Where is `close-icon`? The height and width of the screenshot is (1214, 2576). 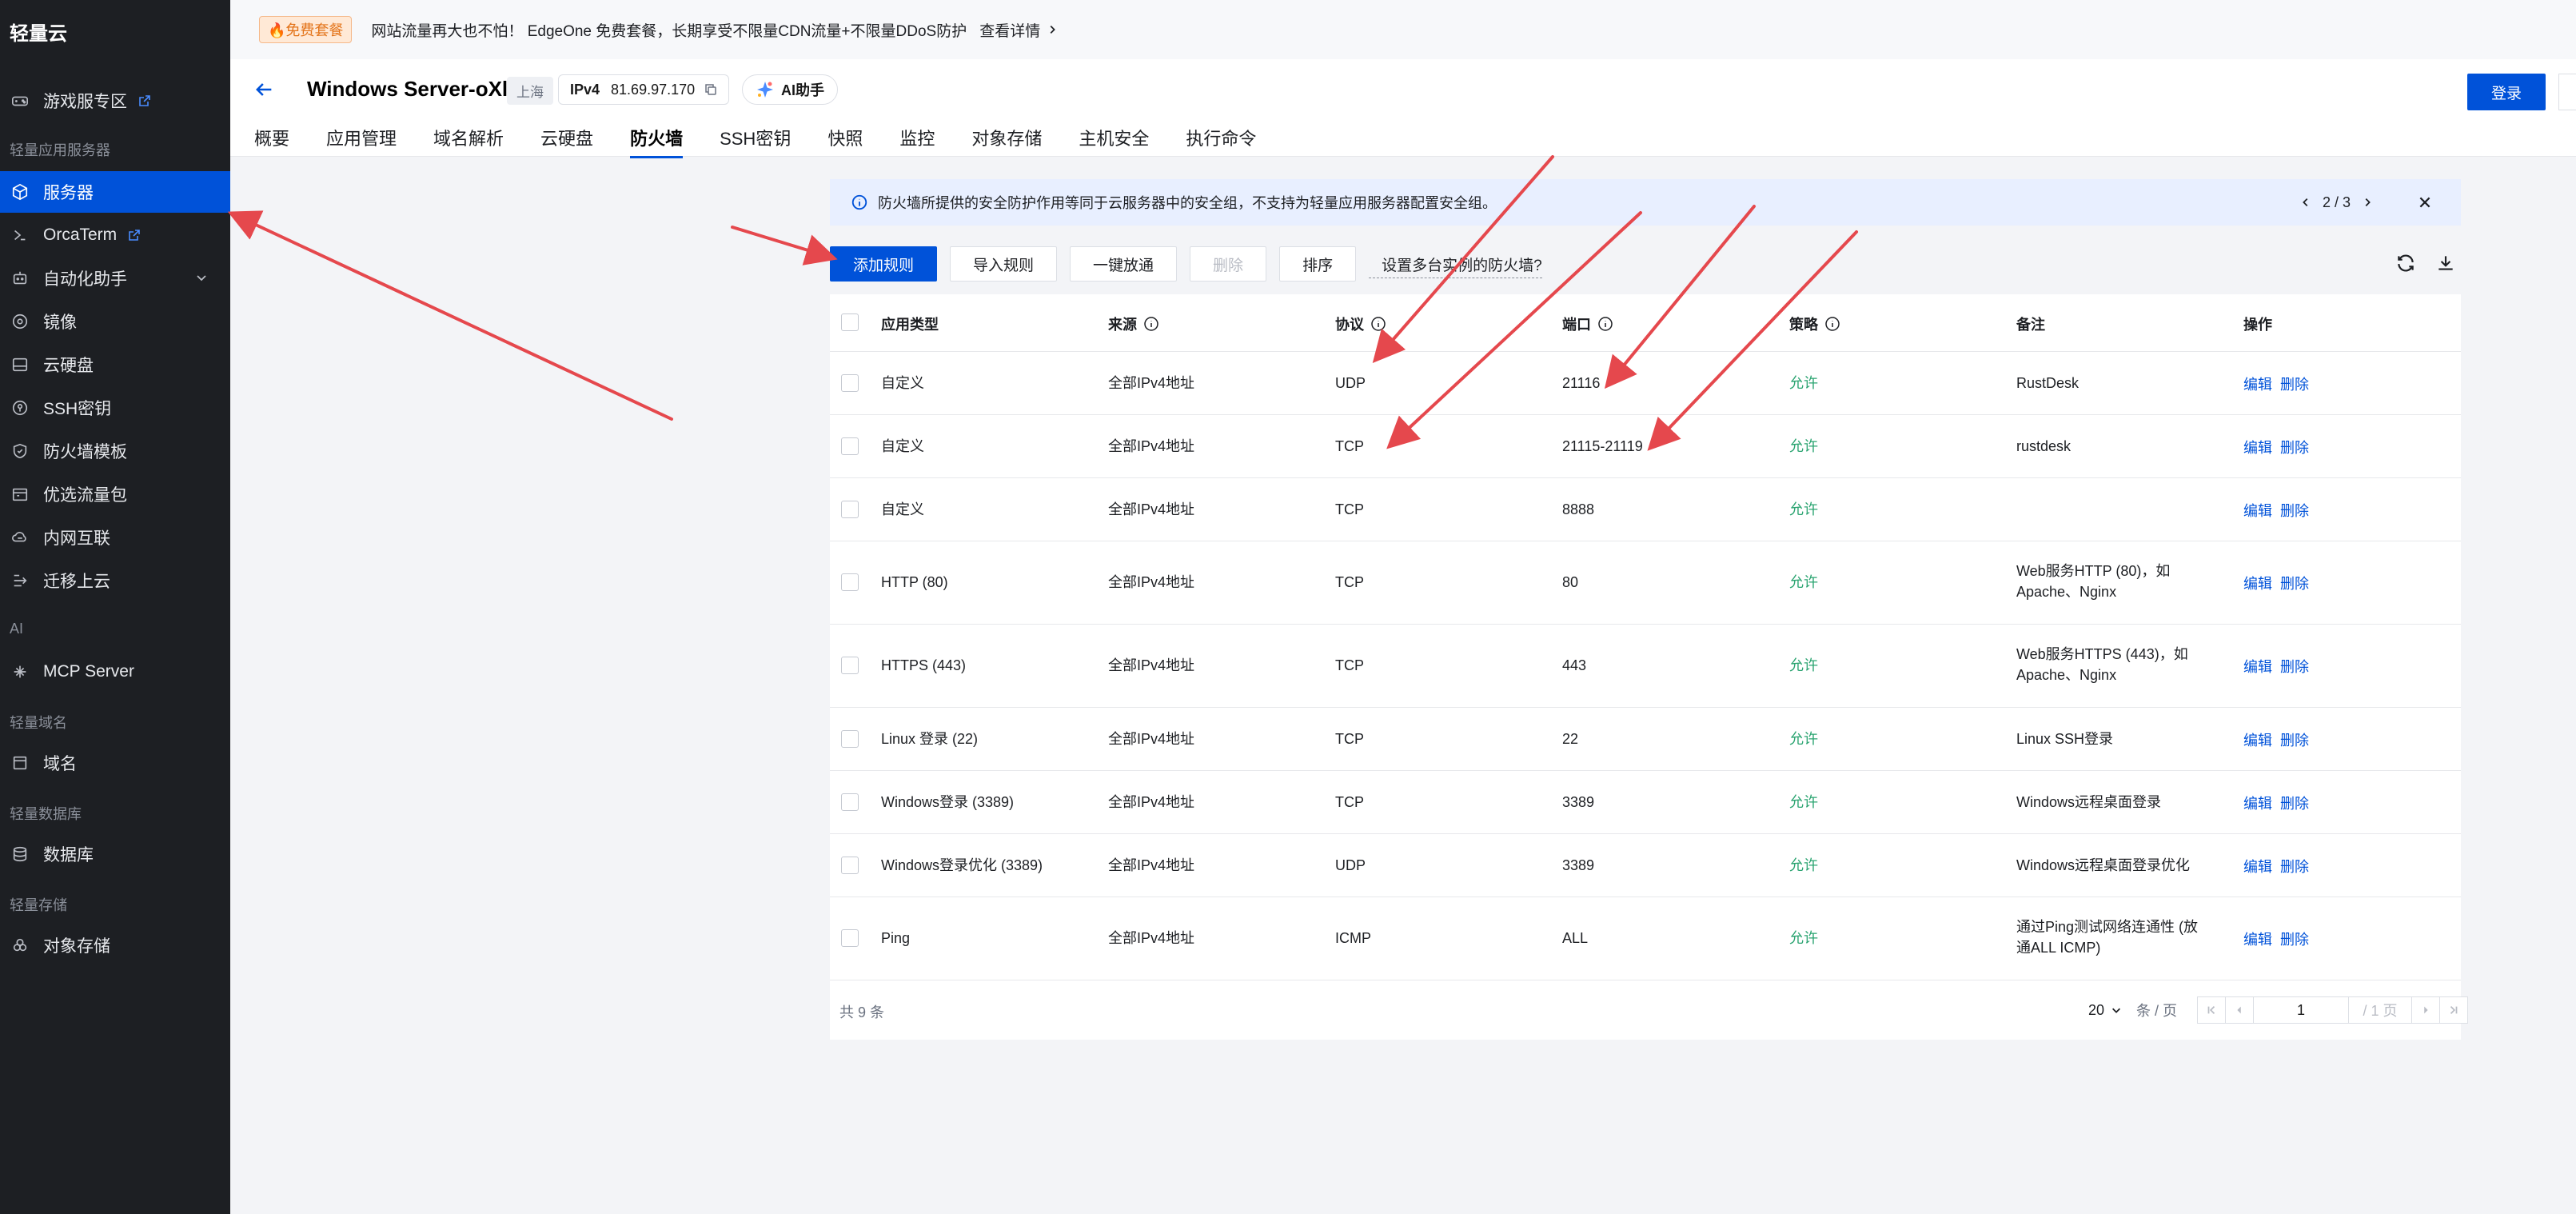 close-icon is located at coordinates (2425, 202).